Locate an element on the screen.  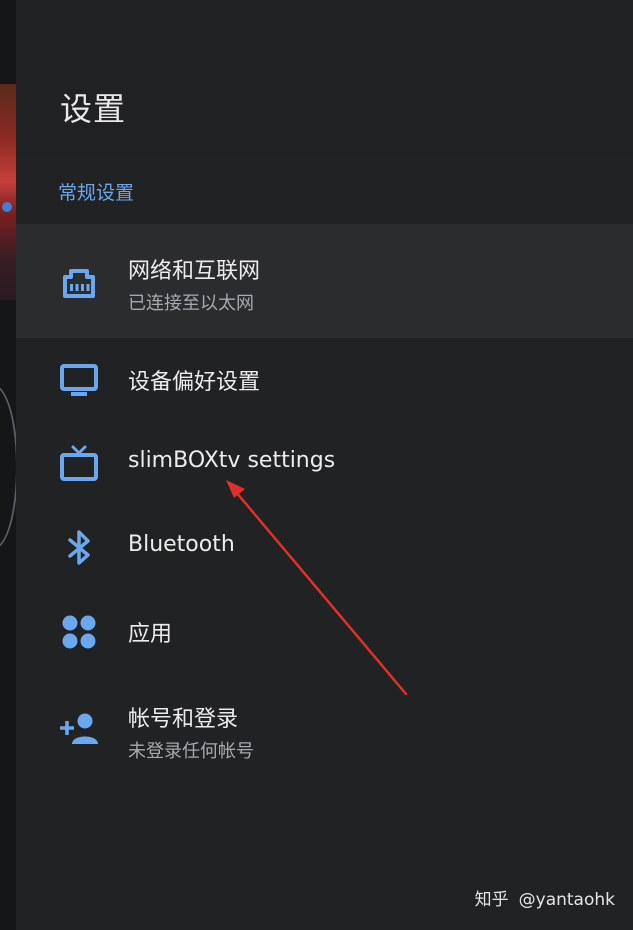
menu-item-bluetooth-title: Bluetooth is located at coordinates (181, 544).